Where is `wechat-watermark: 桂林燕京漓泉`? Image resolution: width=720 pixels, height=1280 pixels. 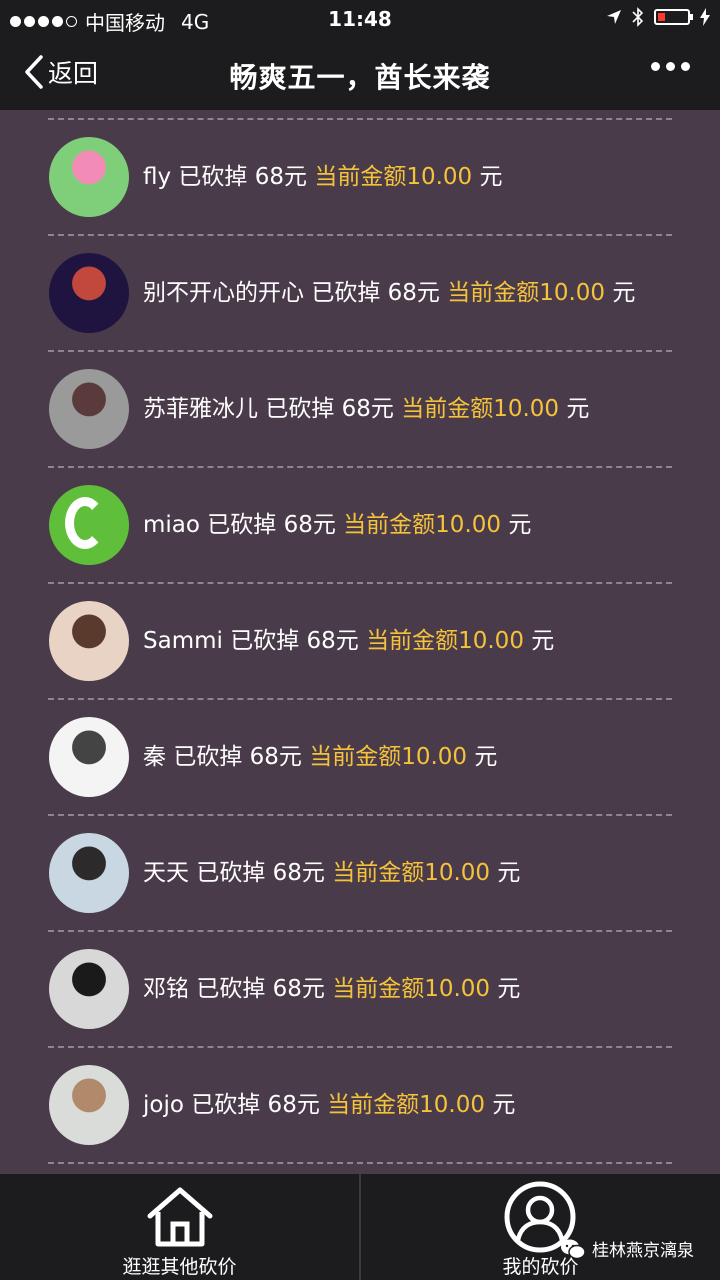 wechat-watermark: 桂林燕京漓泉 is located at coordinates (627, 1248).